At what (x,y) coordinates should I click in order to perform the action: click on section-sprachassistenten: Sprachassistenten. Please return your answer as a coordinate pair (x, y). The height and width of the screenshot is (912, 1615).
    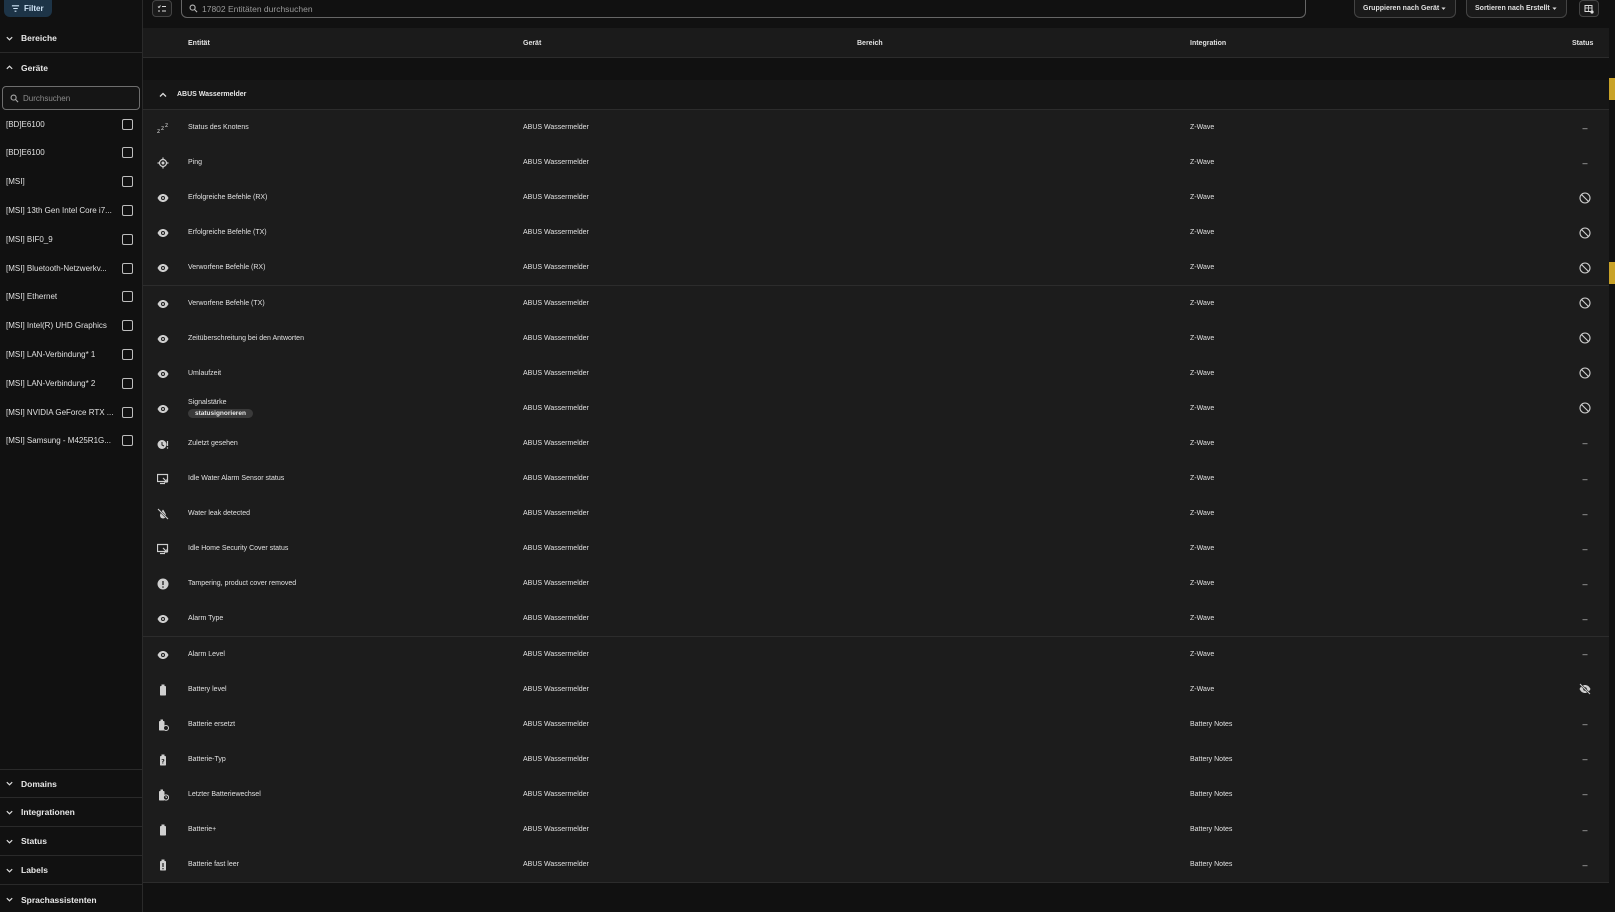
    Looking at the image, I should click on (71, 898).